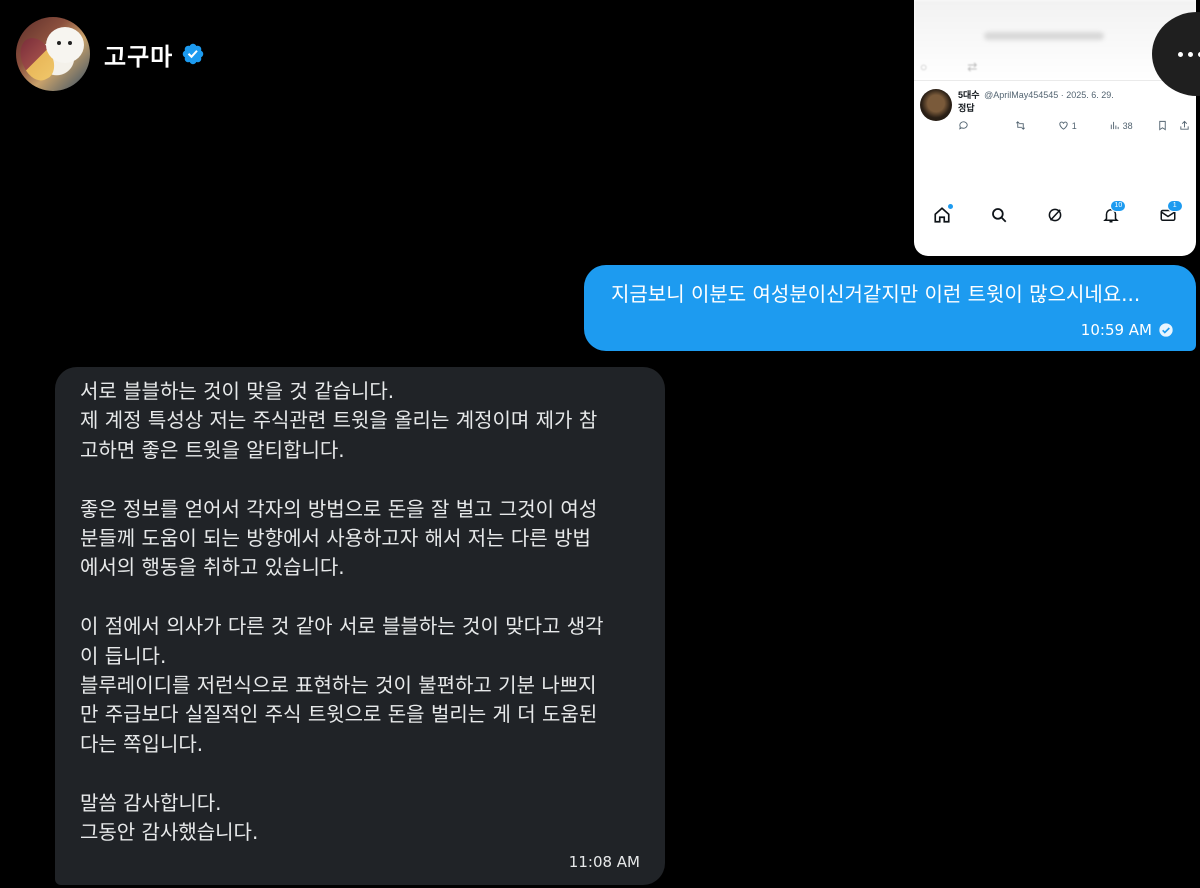 The height and width of the screenshot is (888, 1200). I want to click on sent-message-time: 10:59 AM, so click(1116, 330).